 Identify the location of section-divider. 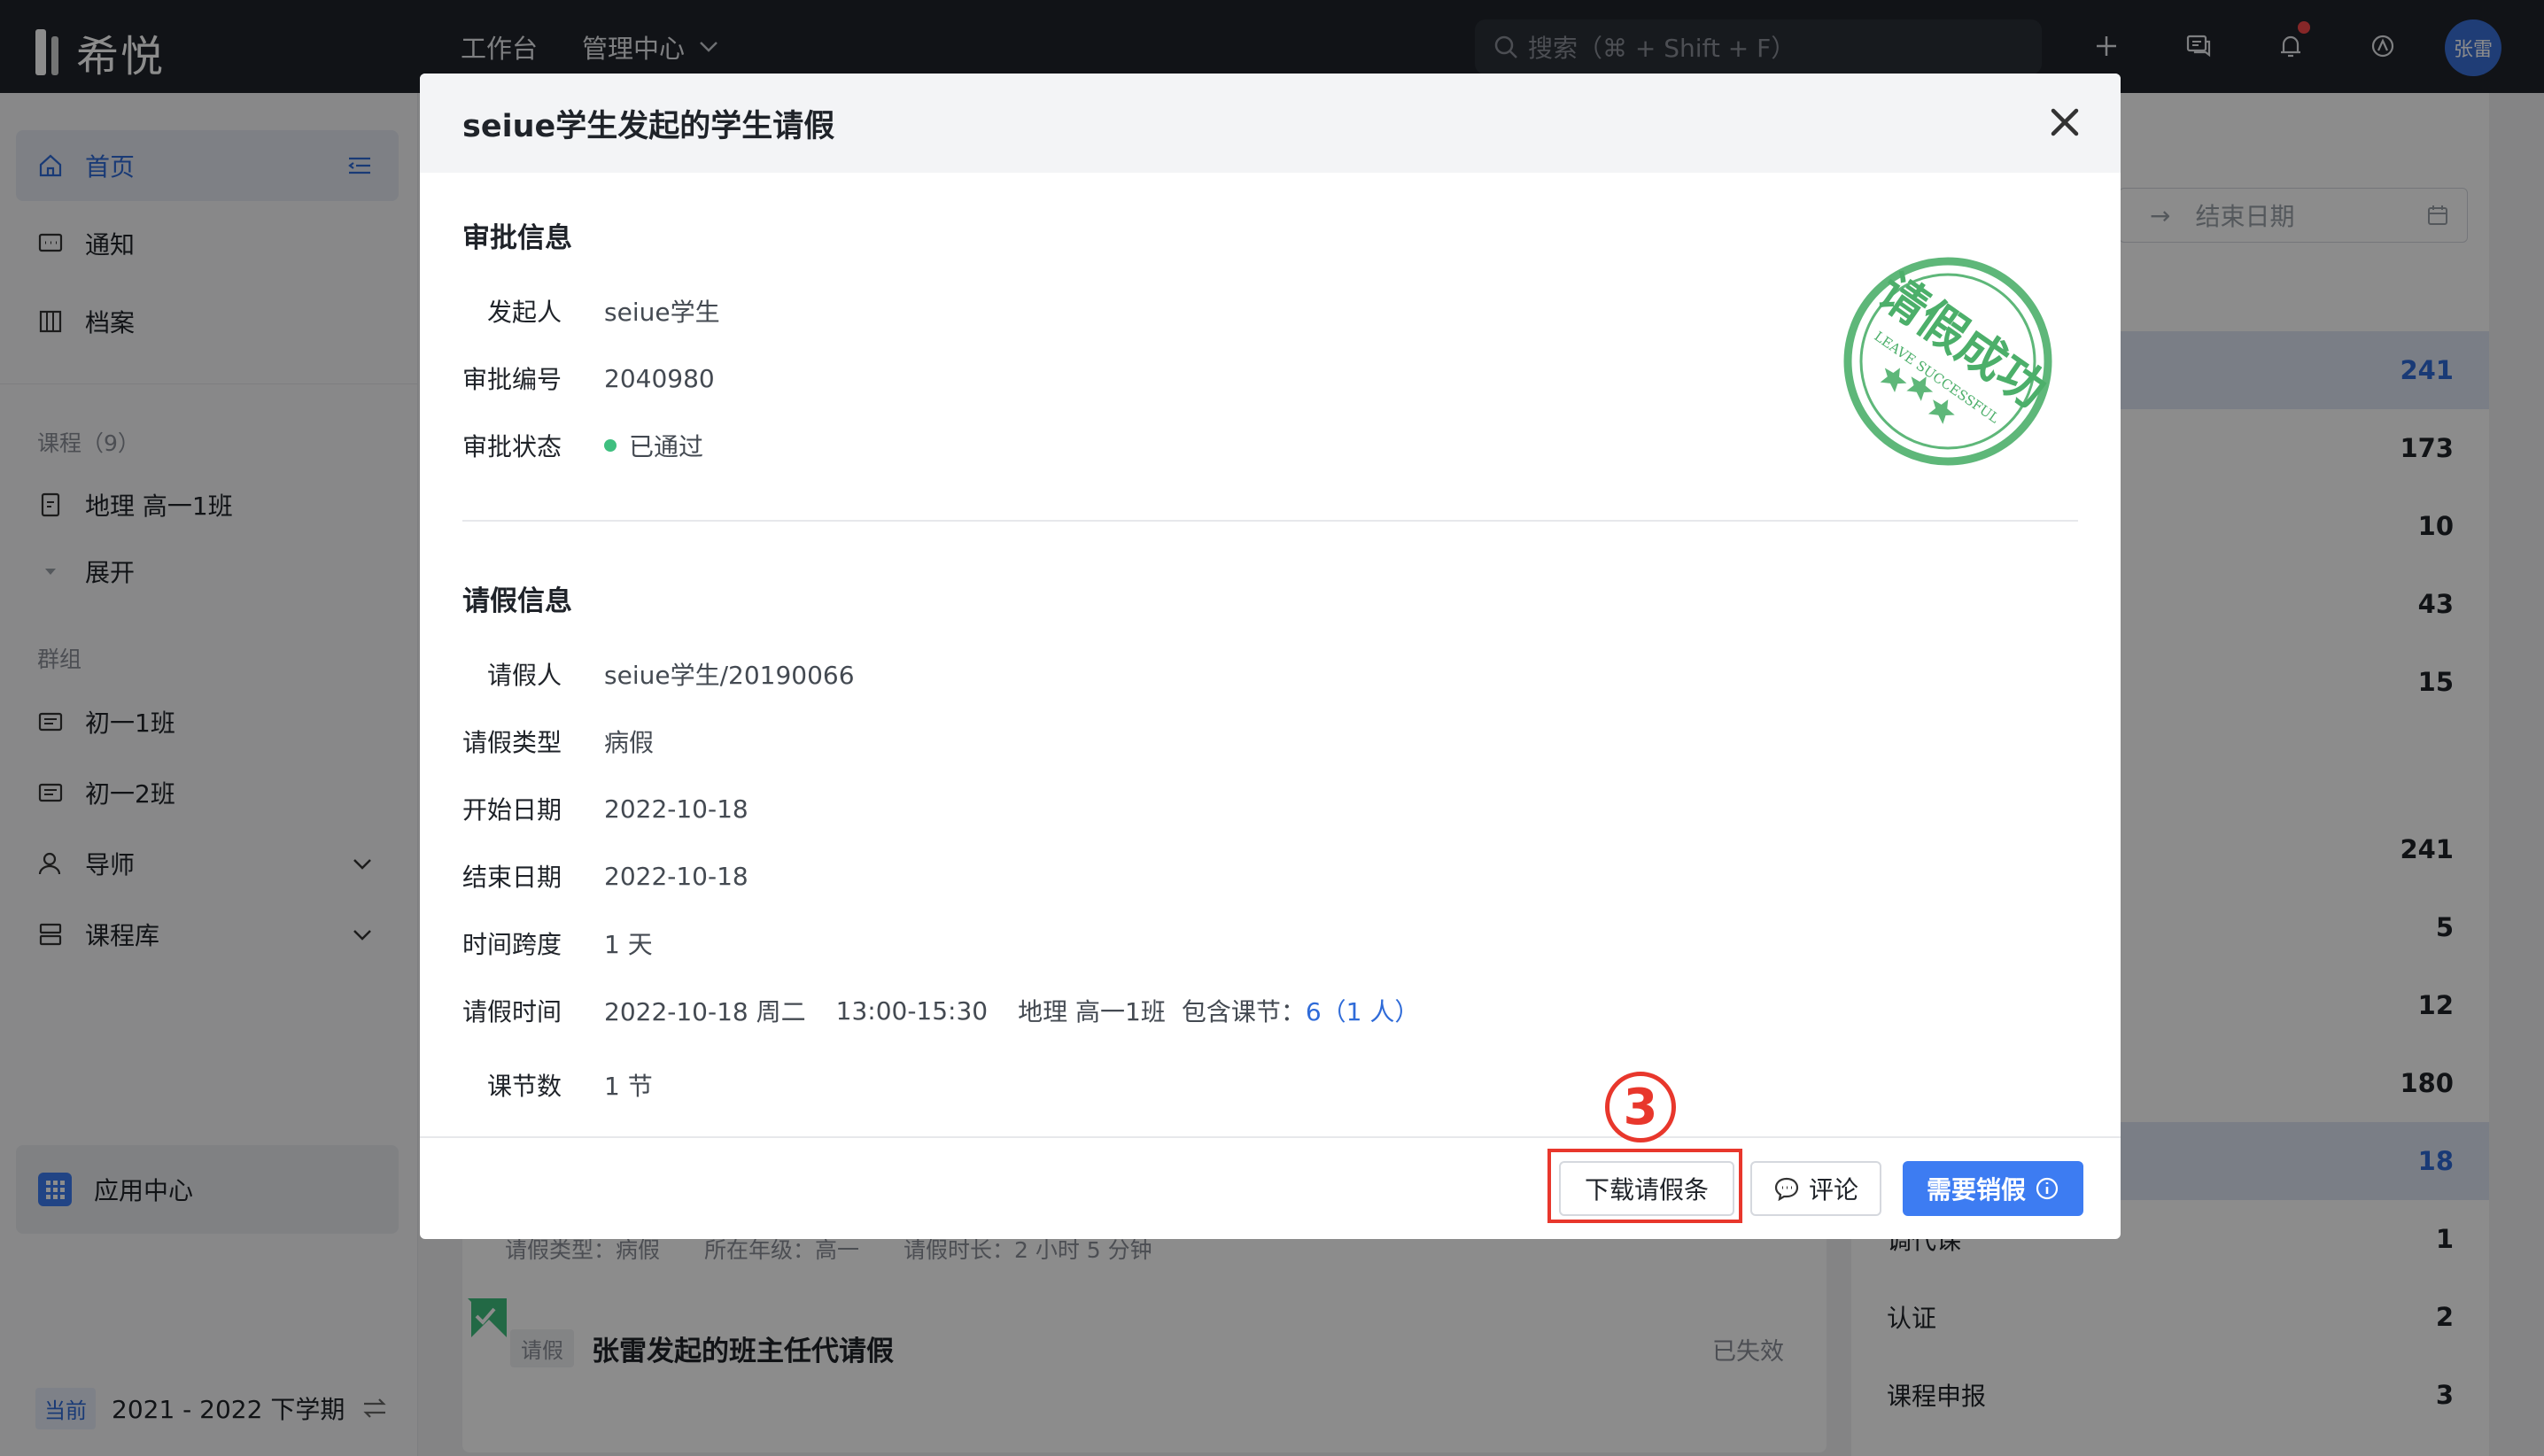
(1270, 521).